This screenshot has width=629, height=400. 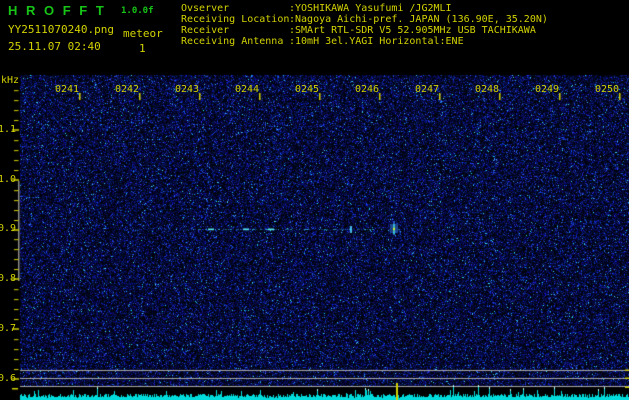 What do you see at coordinates (547, 89) in the screenshot?
I see `time-tick-label: 0249` at bounding box center [547, 89].